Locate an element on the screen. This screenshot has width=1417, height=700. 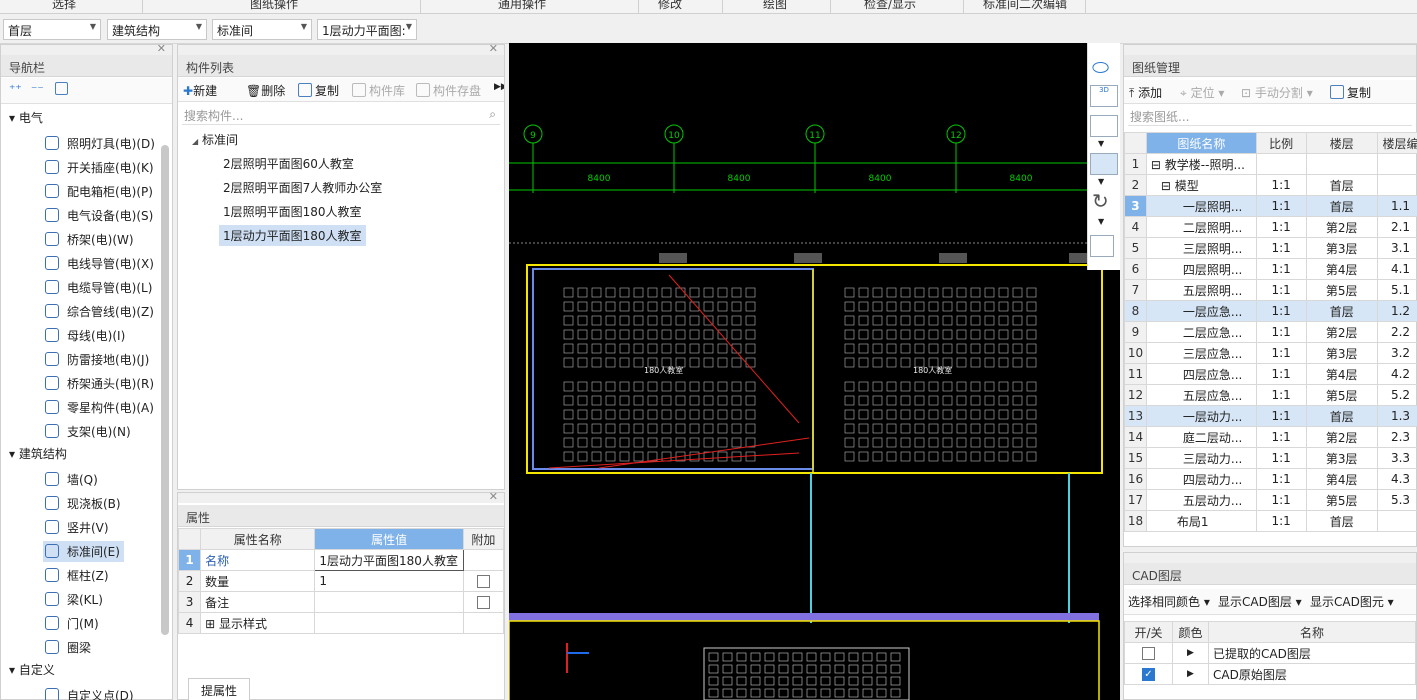
drawing-row: 6 四层照明... 1:1 第4层 4.1 is located at coordinates (1270, 269).